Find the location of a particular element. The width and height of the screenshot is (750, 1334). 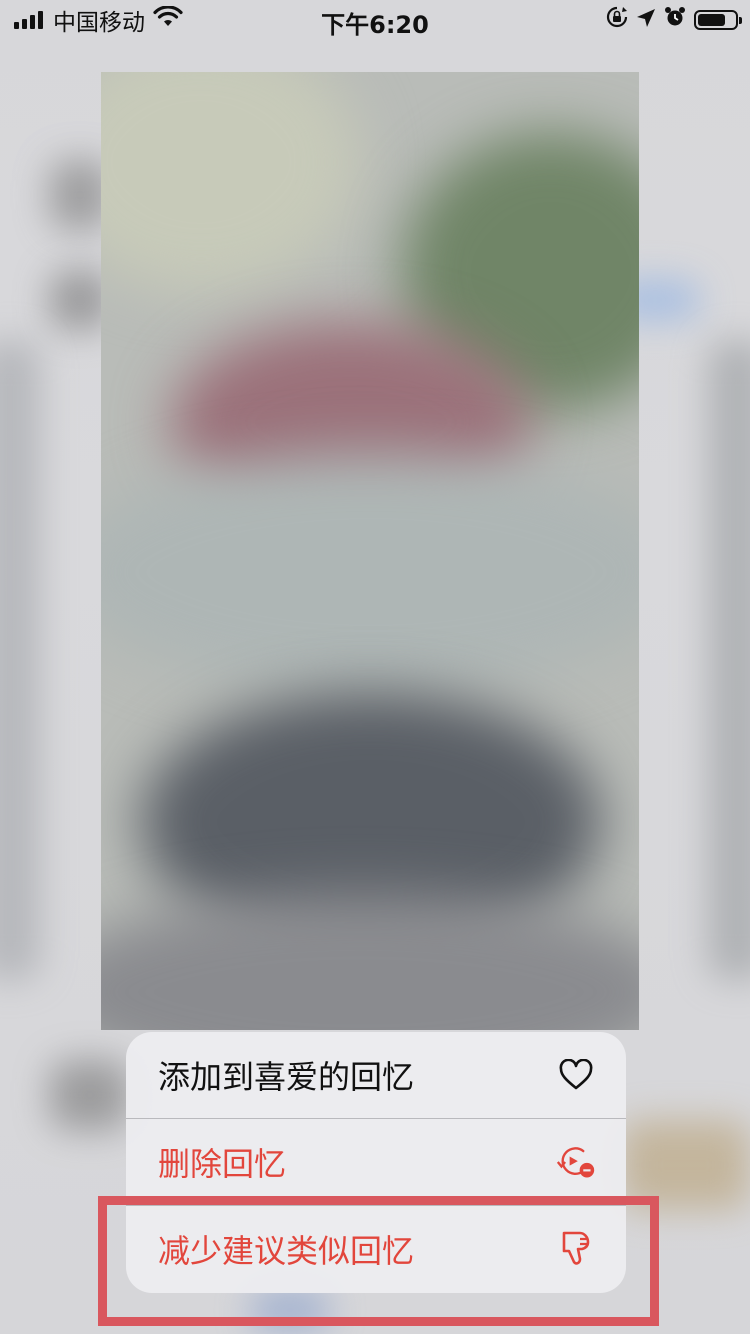

menu-item-add-to-favorite-memories: 添加到喜爱的回忆 is located at coordinates (376, 1075).